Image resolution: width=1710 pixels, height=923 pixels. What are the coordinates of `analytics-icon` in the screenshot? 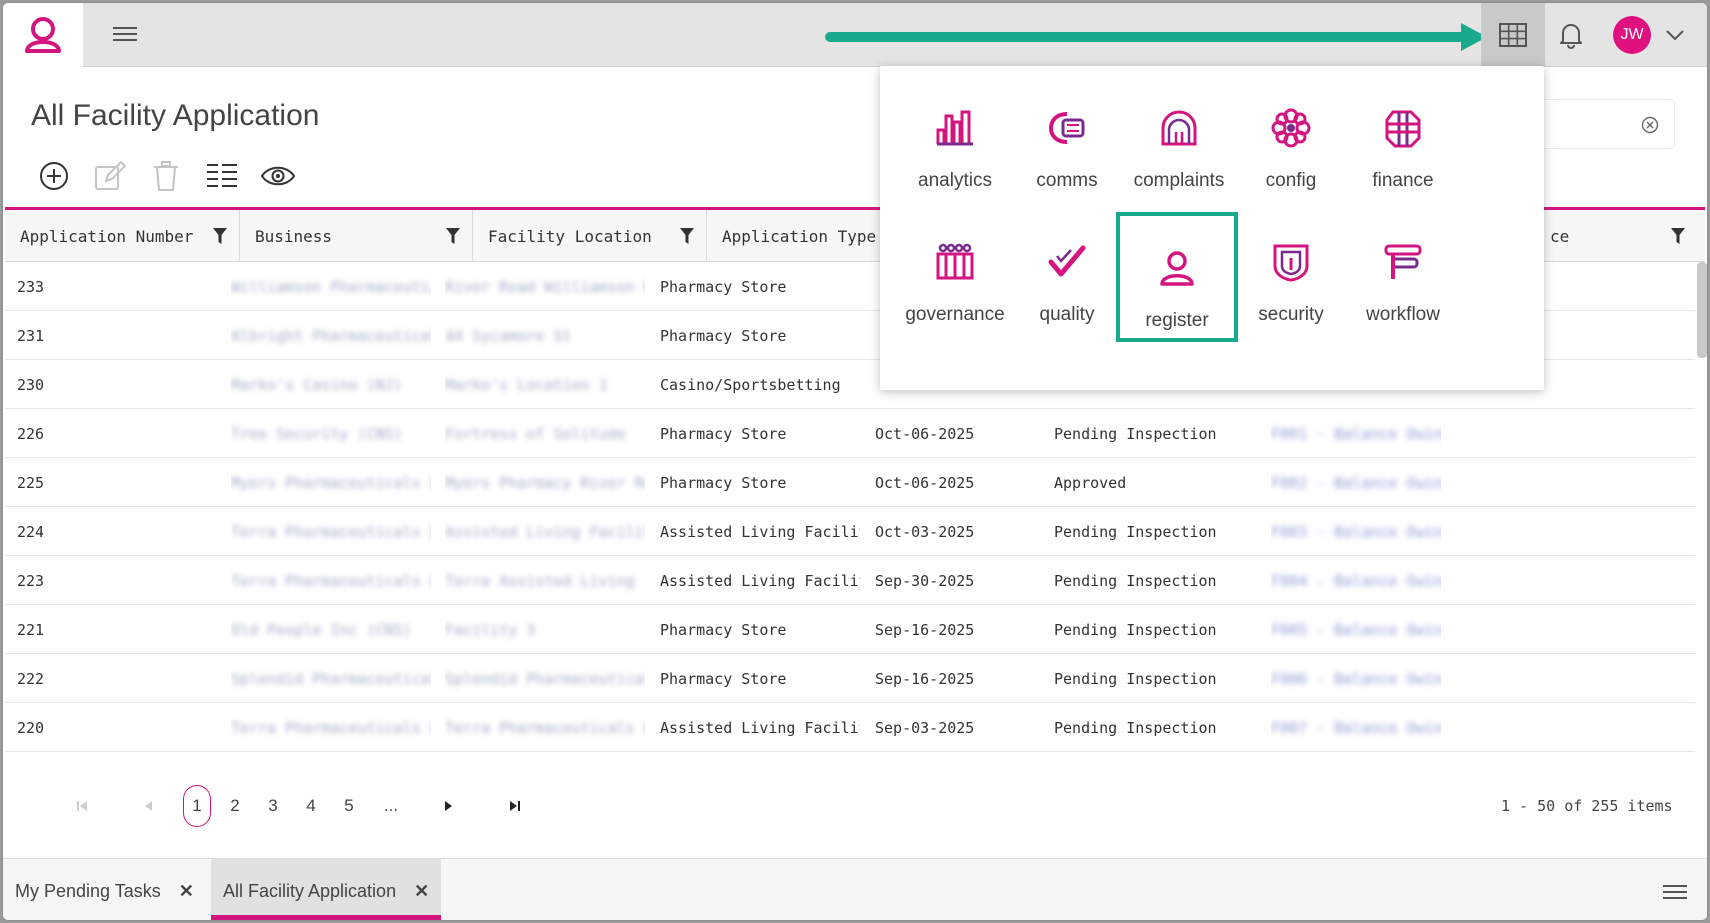 It's located at (955, 128).